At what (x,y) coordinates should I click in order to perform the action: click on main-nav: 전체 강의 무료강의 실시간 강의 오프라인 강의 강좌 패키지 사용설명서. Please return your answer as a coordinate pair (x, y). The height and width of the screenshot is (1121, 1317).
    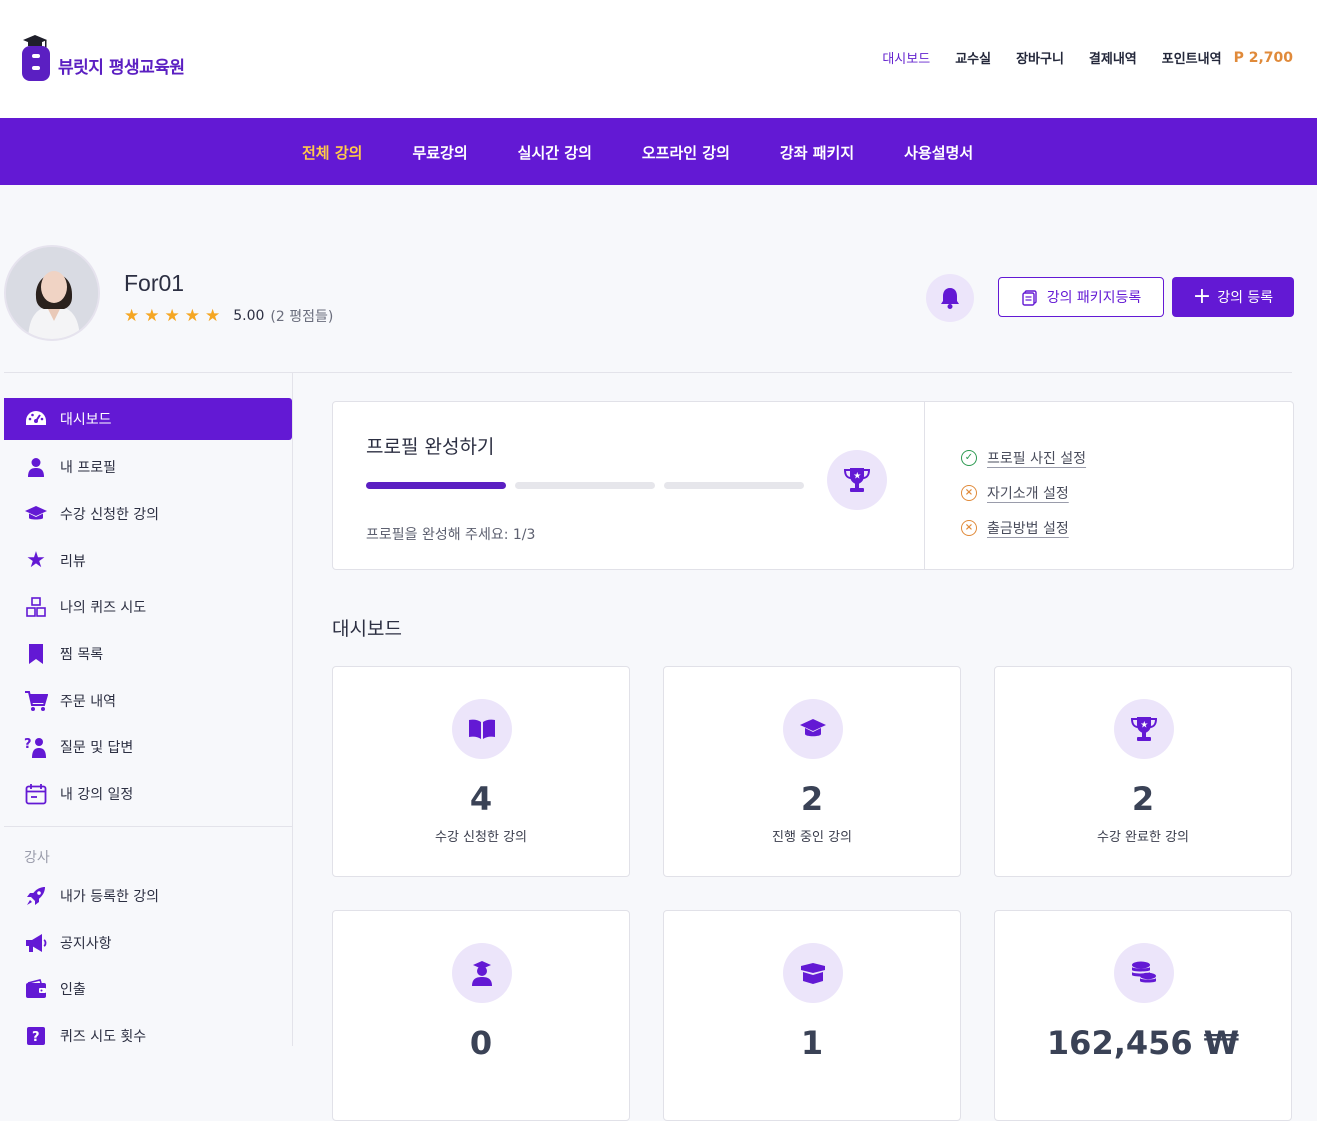
    Looking at the image, I should click on (658, 151).